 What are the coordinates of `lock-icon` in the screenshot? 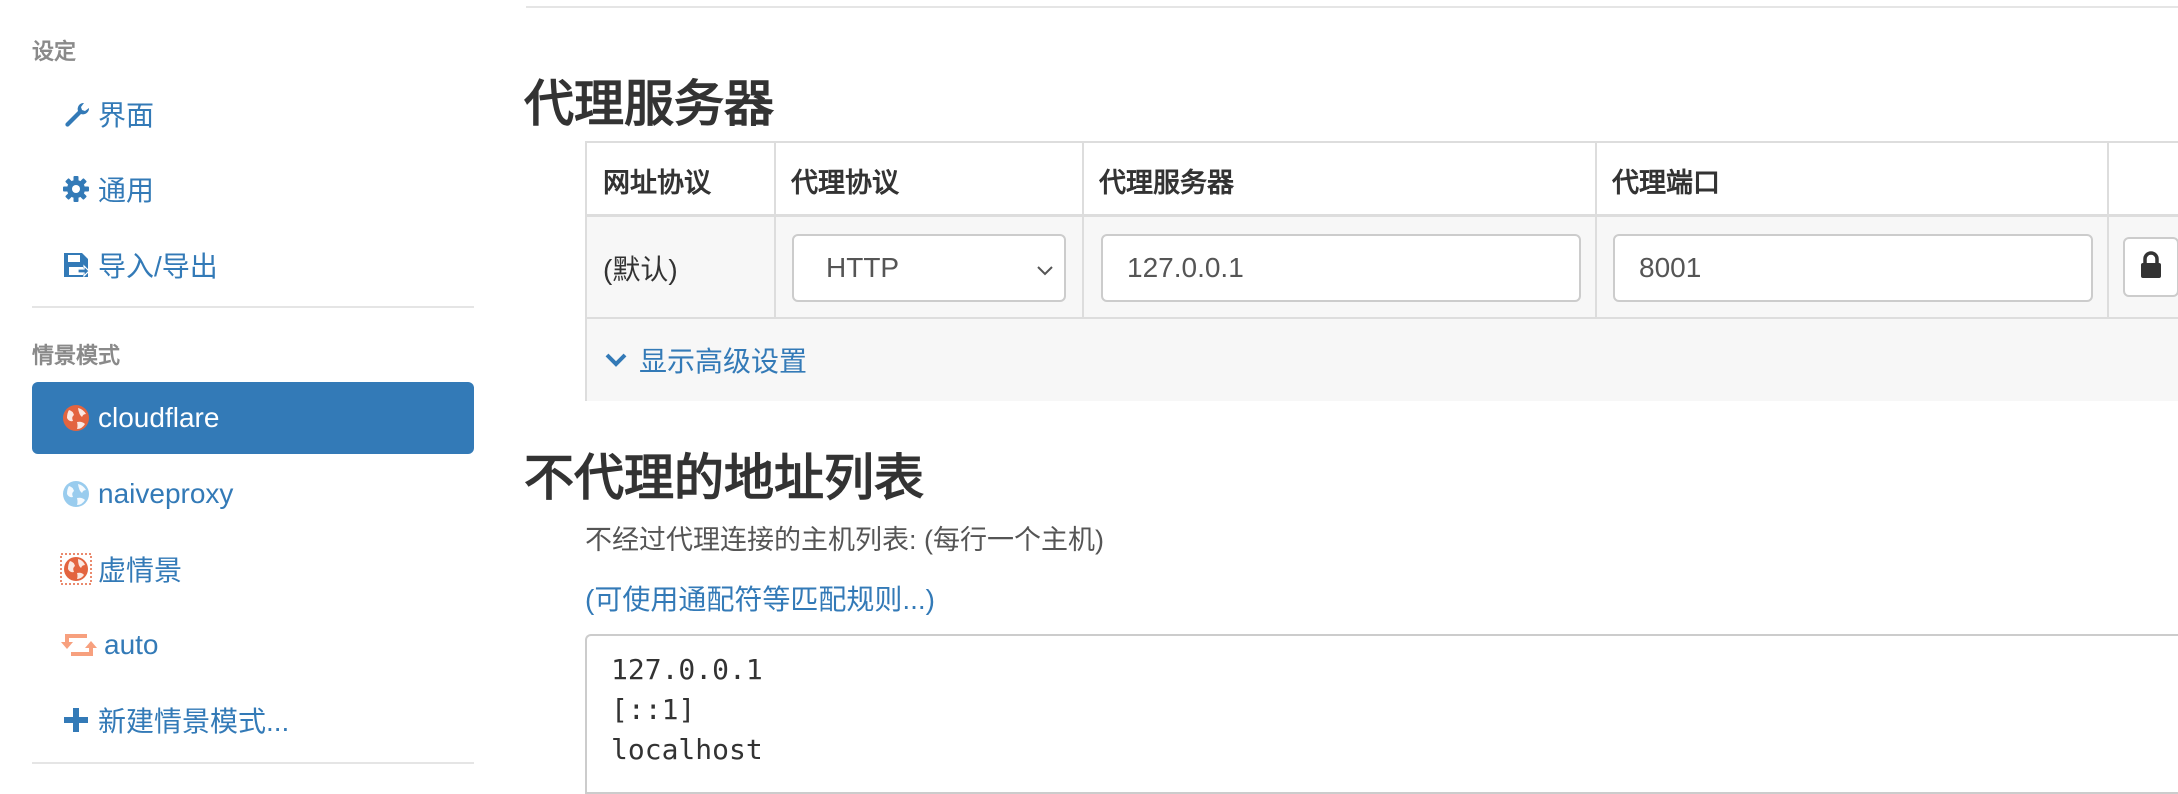 It's located at (2151, 267).